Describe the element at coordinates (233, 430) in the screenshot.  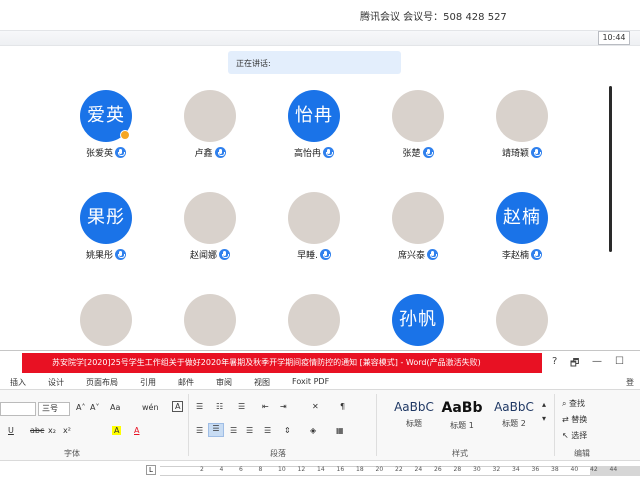
I see `align-right-icon: ☰` at that location.